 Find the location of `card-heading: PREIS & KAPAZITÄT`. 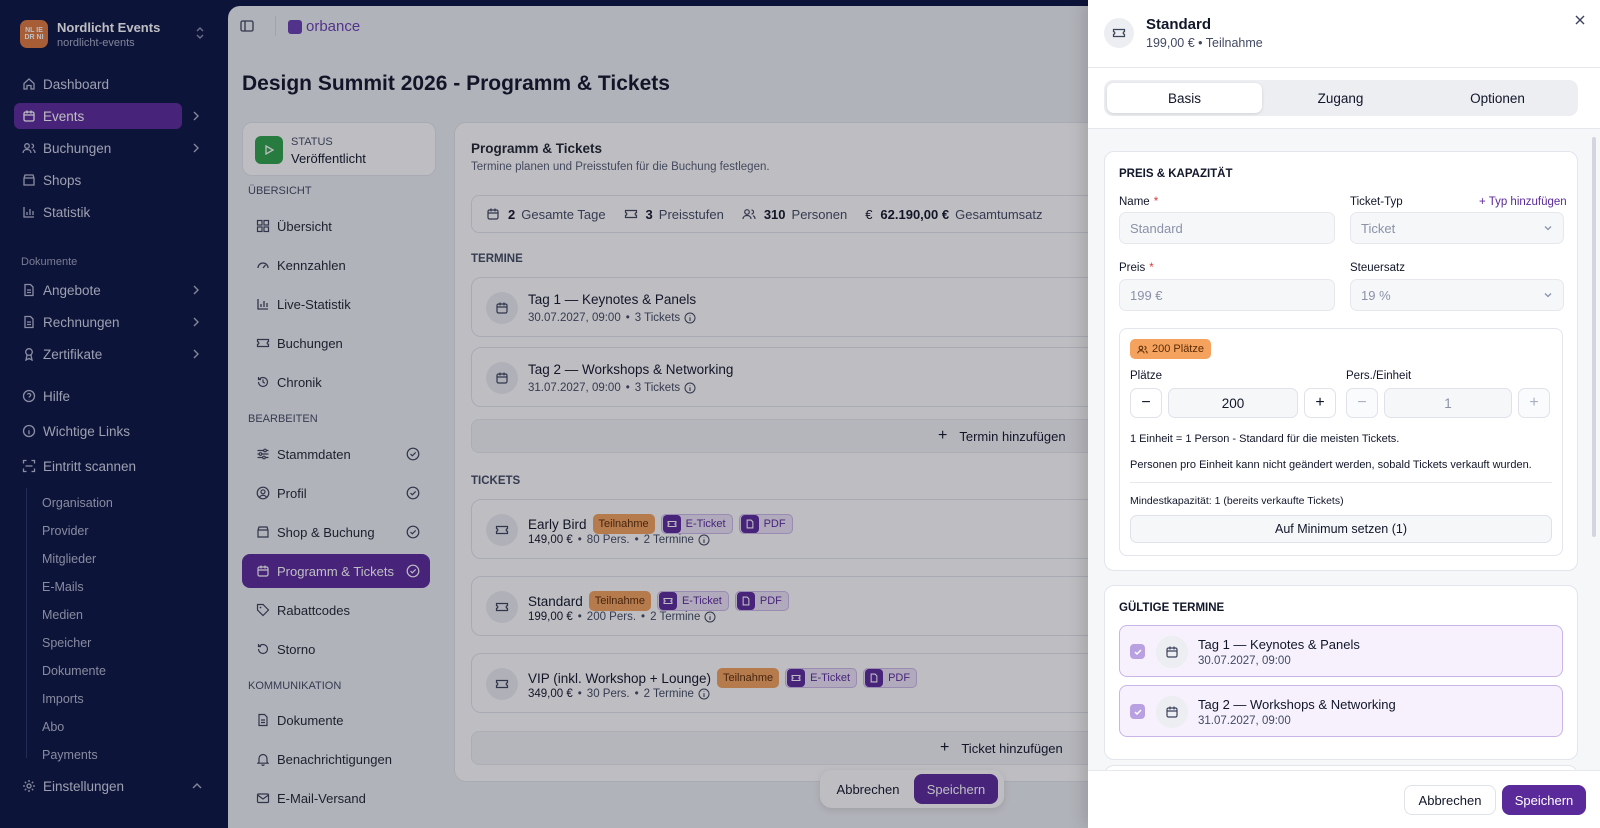

card-heading: PREIS & KAPAZITÄT is located at coordinates (1176, 174).